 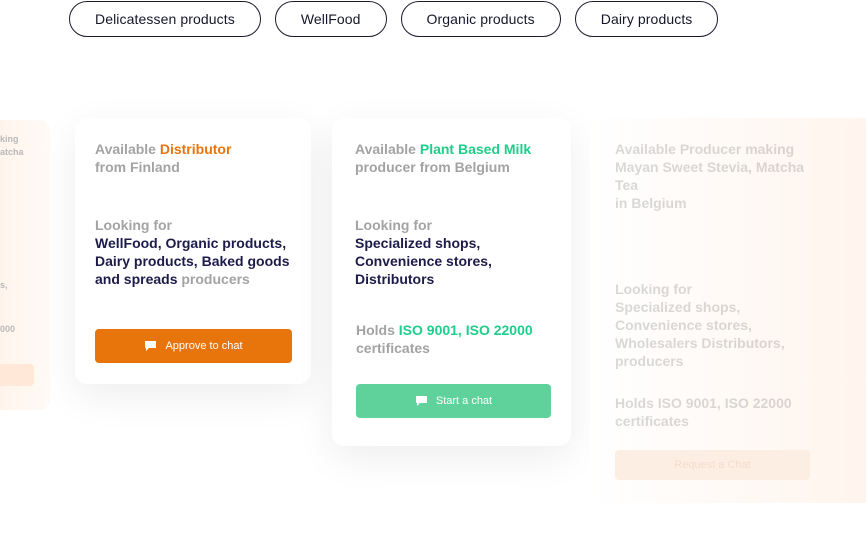 I want to click on button-label: Start a chat, so click(x=464, y=401).